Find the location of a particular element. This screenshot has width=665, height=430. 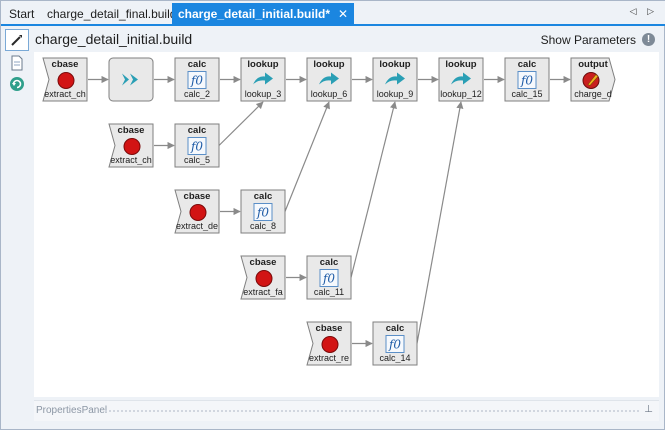

node-name-label: lookup_3 is located at coordinates (263, 94).